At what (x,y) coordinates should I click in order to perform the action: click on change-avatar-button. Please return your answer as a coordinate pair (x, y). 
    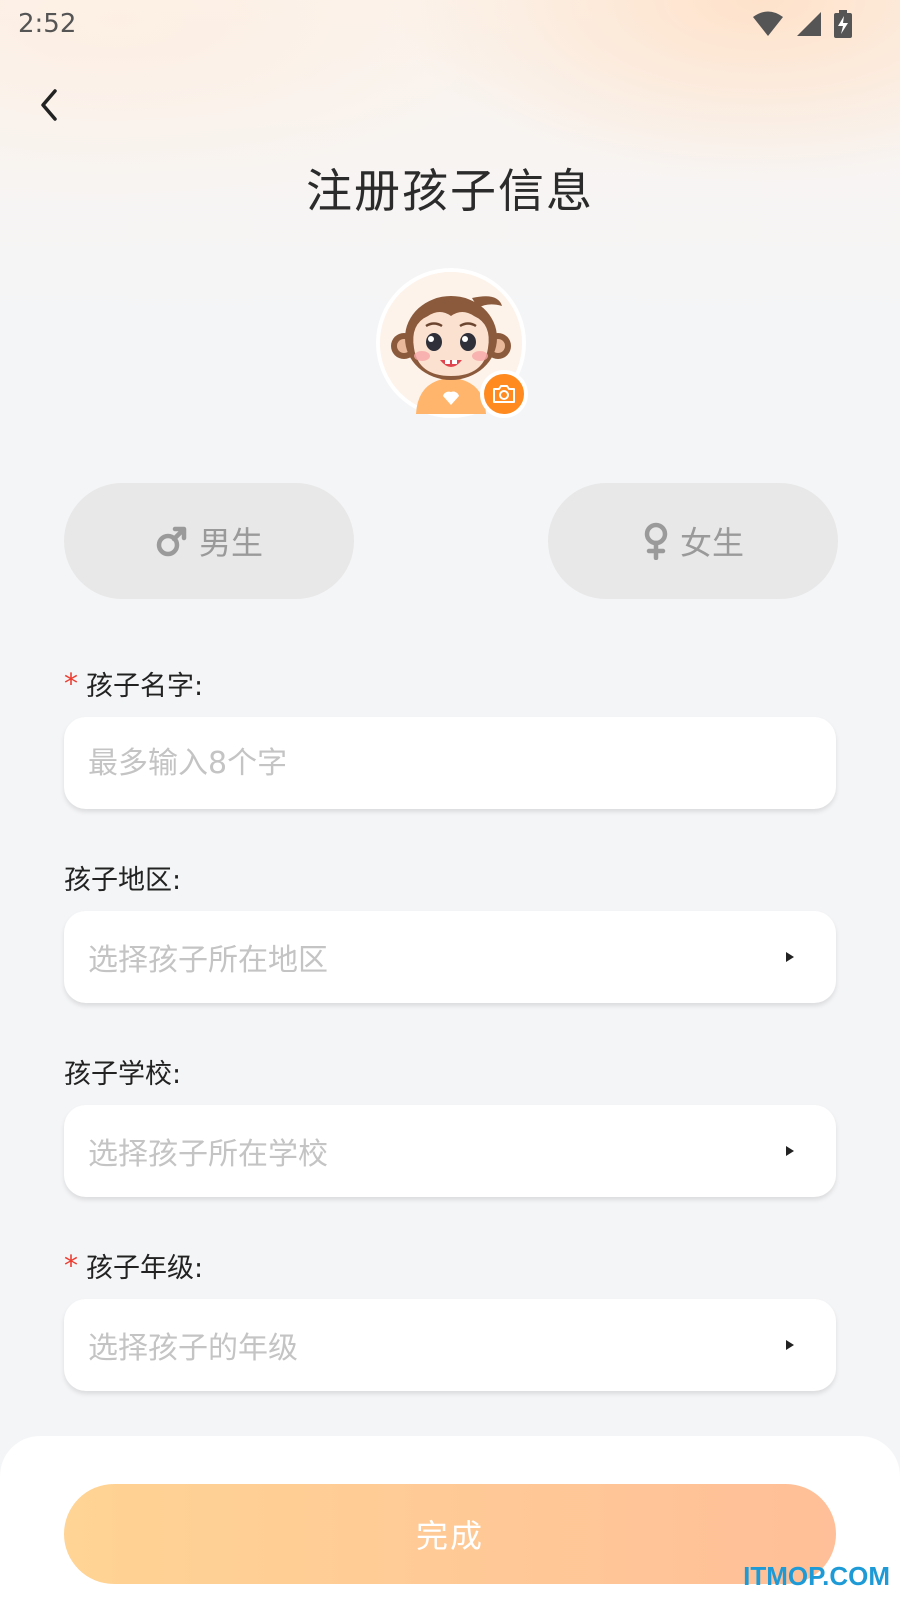
    Looking at the image, I should click on (504, 394).